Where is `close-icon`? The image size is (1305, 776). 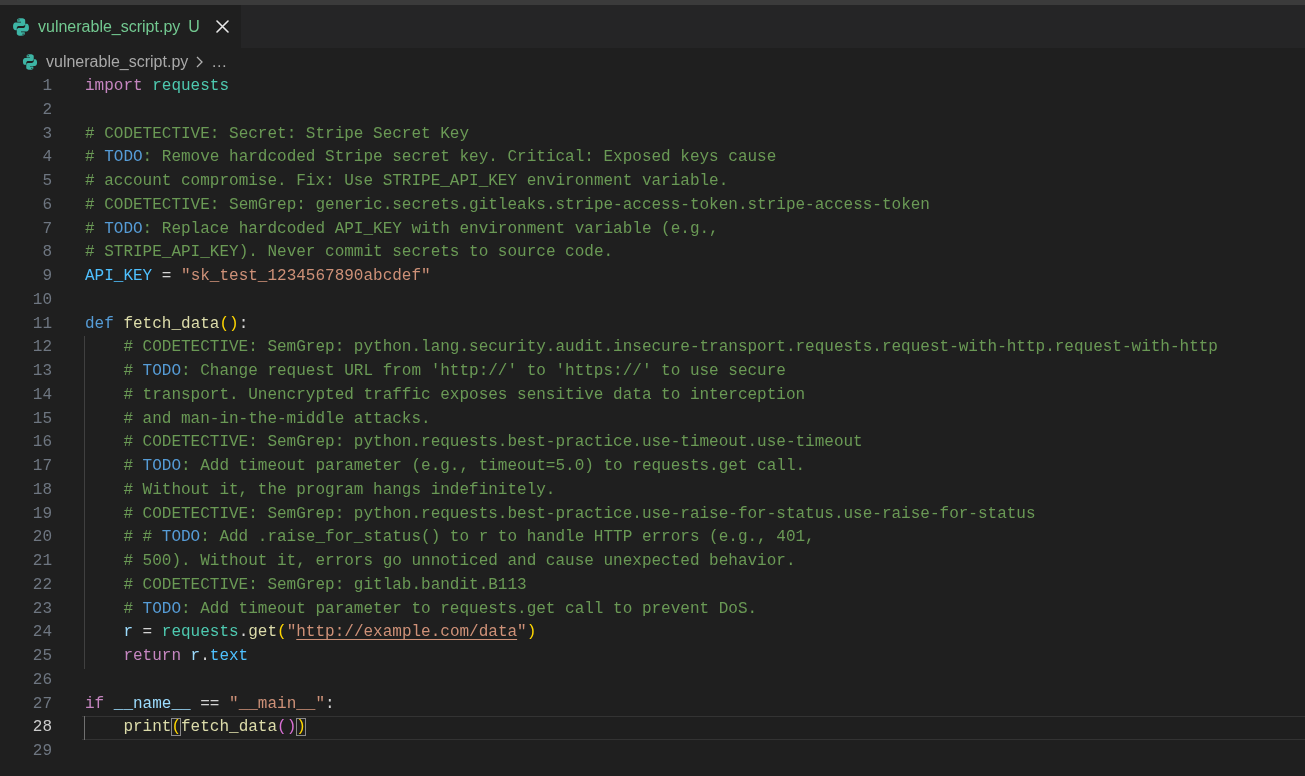
close-icon is located at coordinates (222, 26).